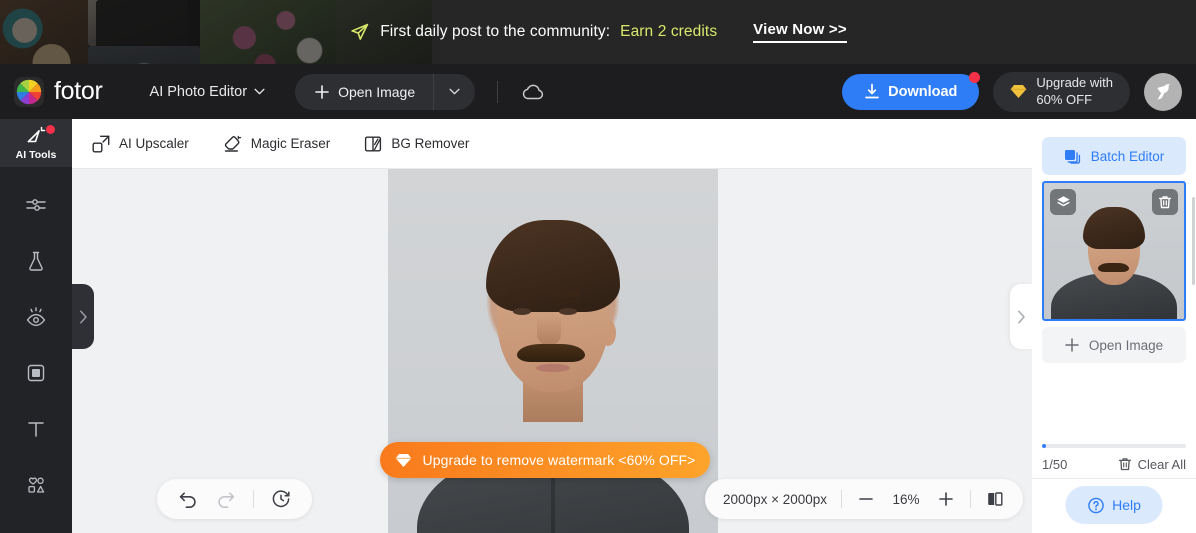 This screenshot has height=533, width=1196. I want to click on thumbnail-delete-button, so click(1165, 202).